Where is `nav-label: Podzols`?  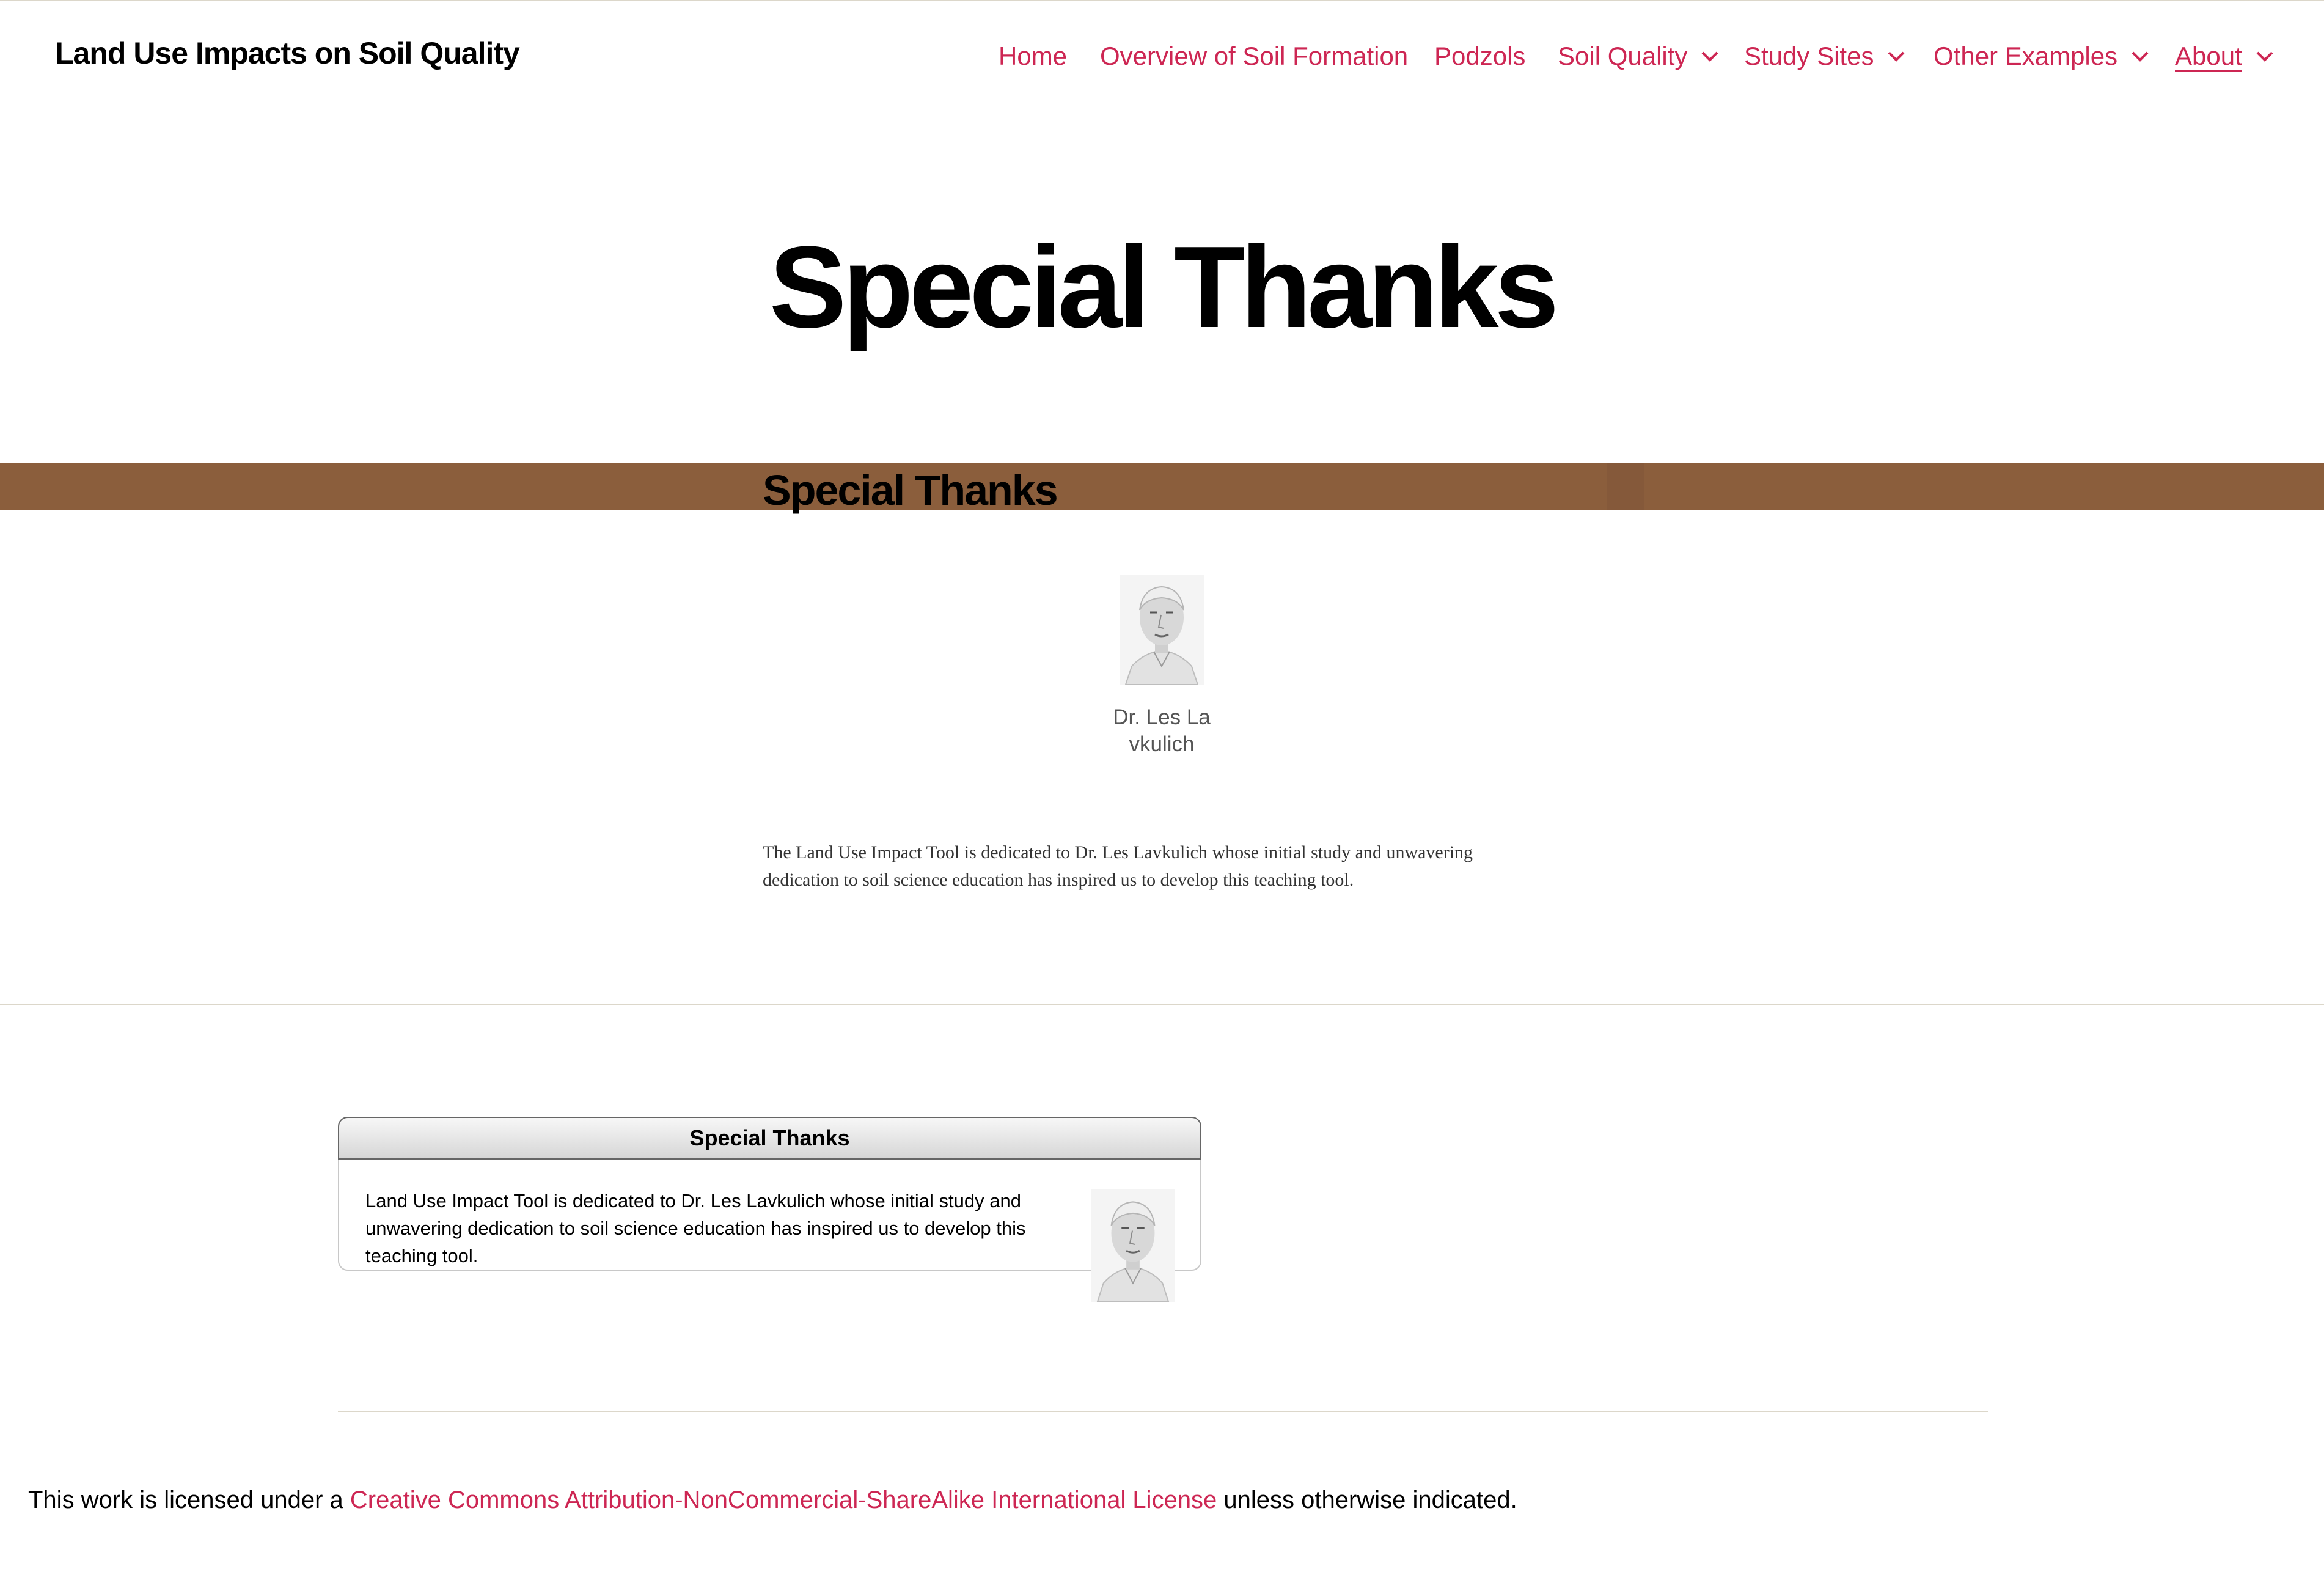
nav-label: Podzols is located at coordinates (1479, 56).